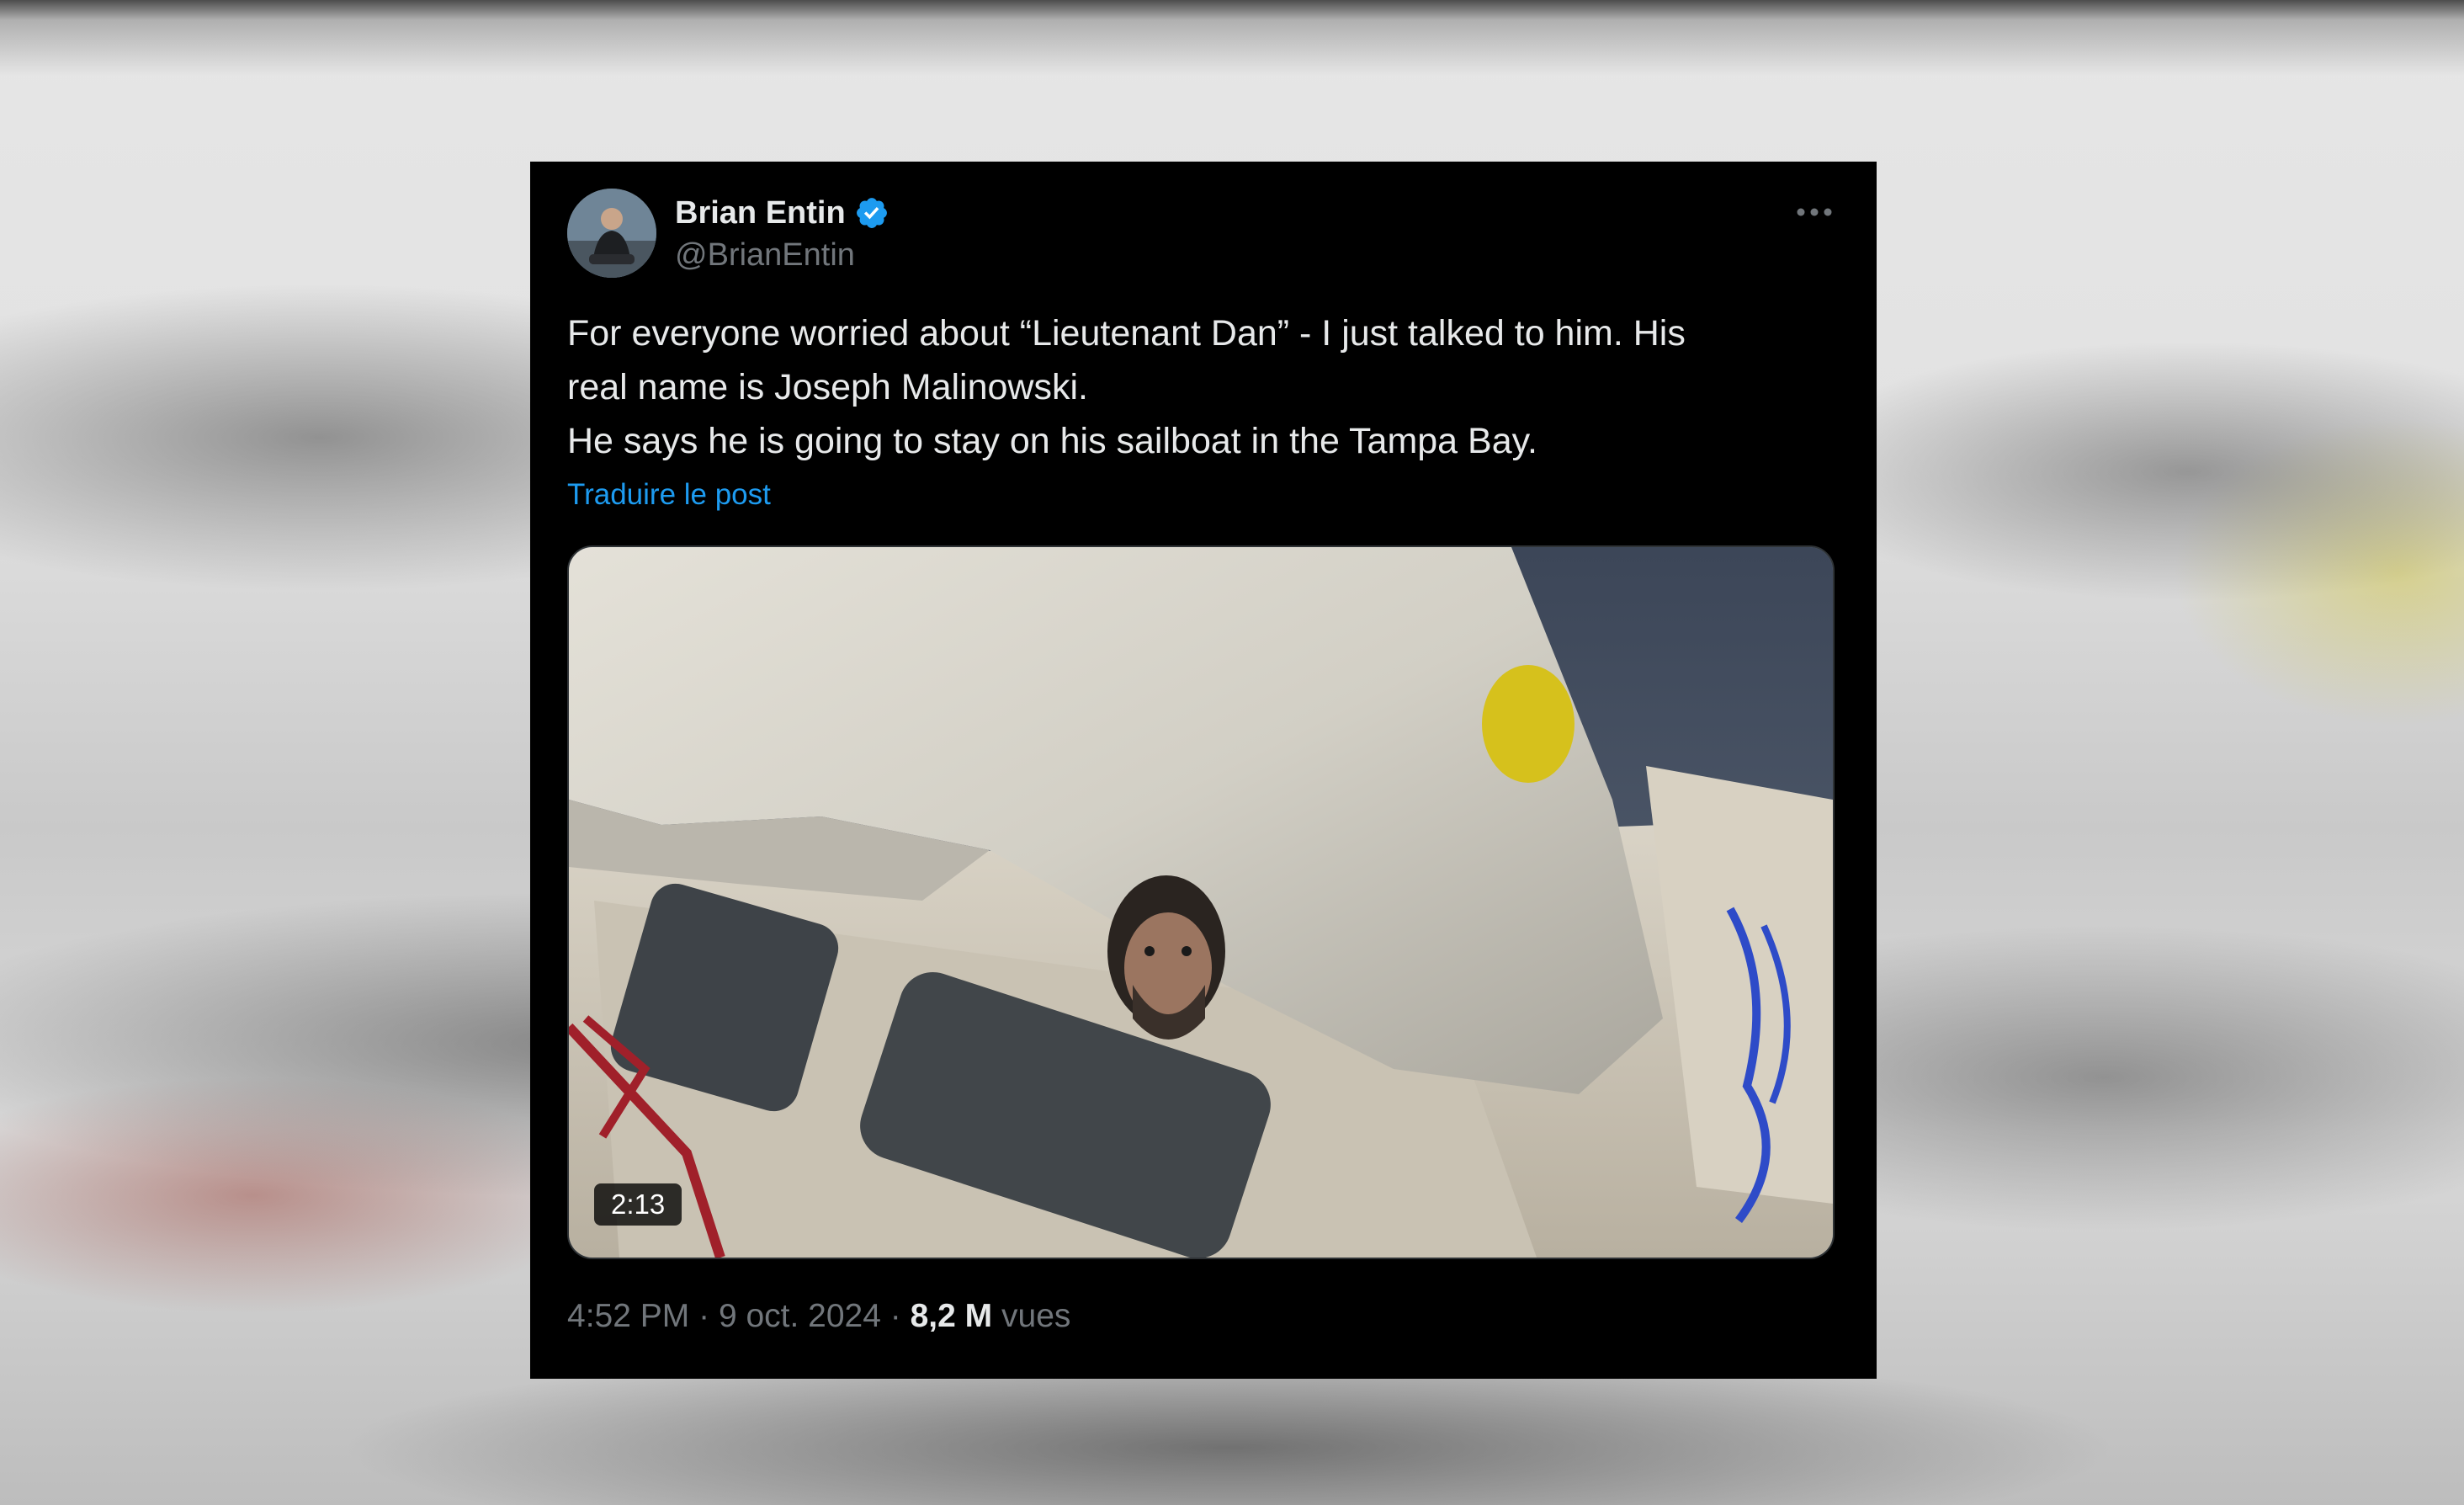 This screenshot has width=2464, height=1505. I want to click on tweet-date: 9 oct. 2024, so click(800, 1316).